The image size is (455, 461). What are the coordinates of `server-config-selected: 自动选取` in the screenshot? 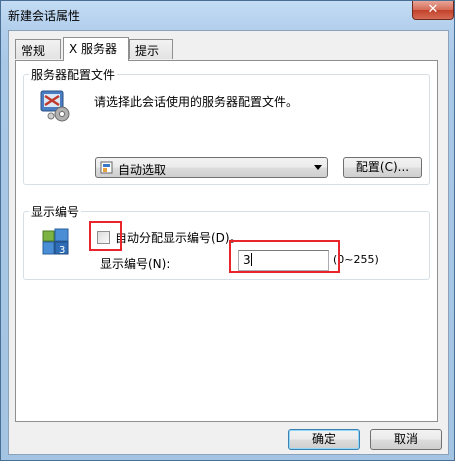 It's located at (142, 170).